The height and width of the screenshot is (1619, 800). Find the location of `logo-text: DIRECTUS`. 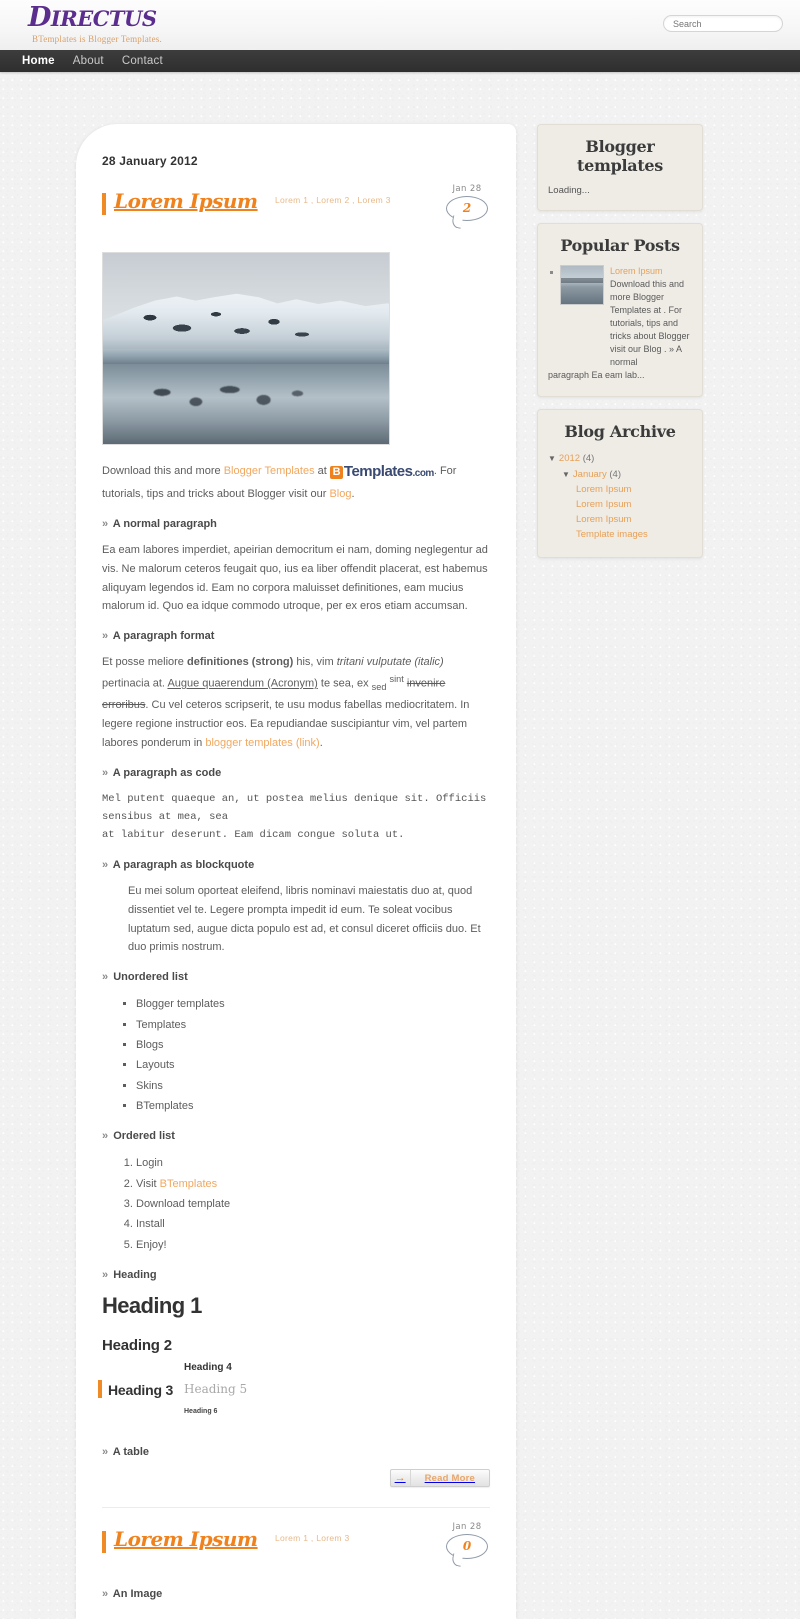

logo-text: DIRECTUS is located at coordinates (92, 17).